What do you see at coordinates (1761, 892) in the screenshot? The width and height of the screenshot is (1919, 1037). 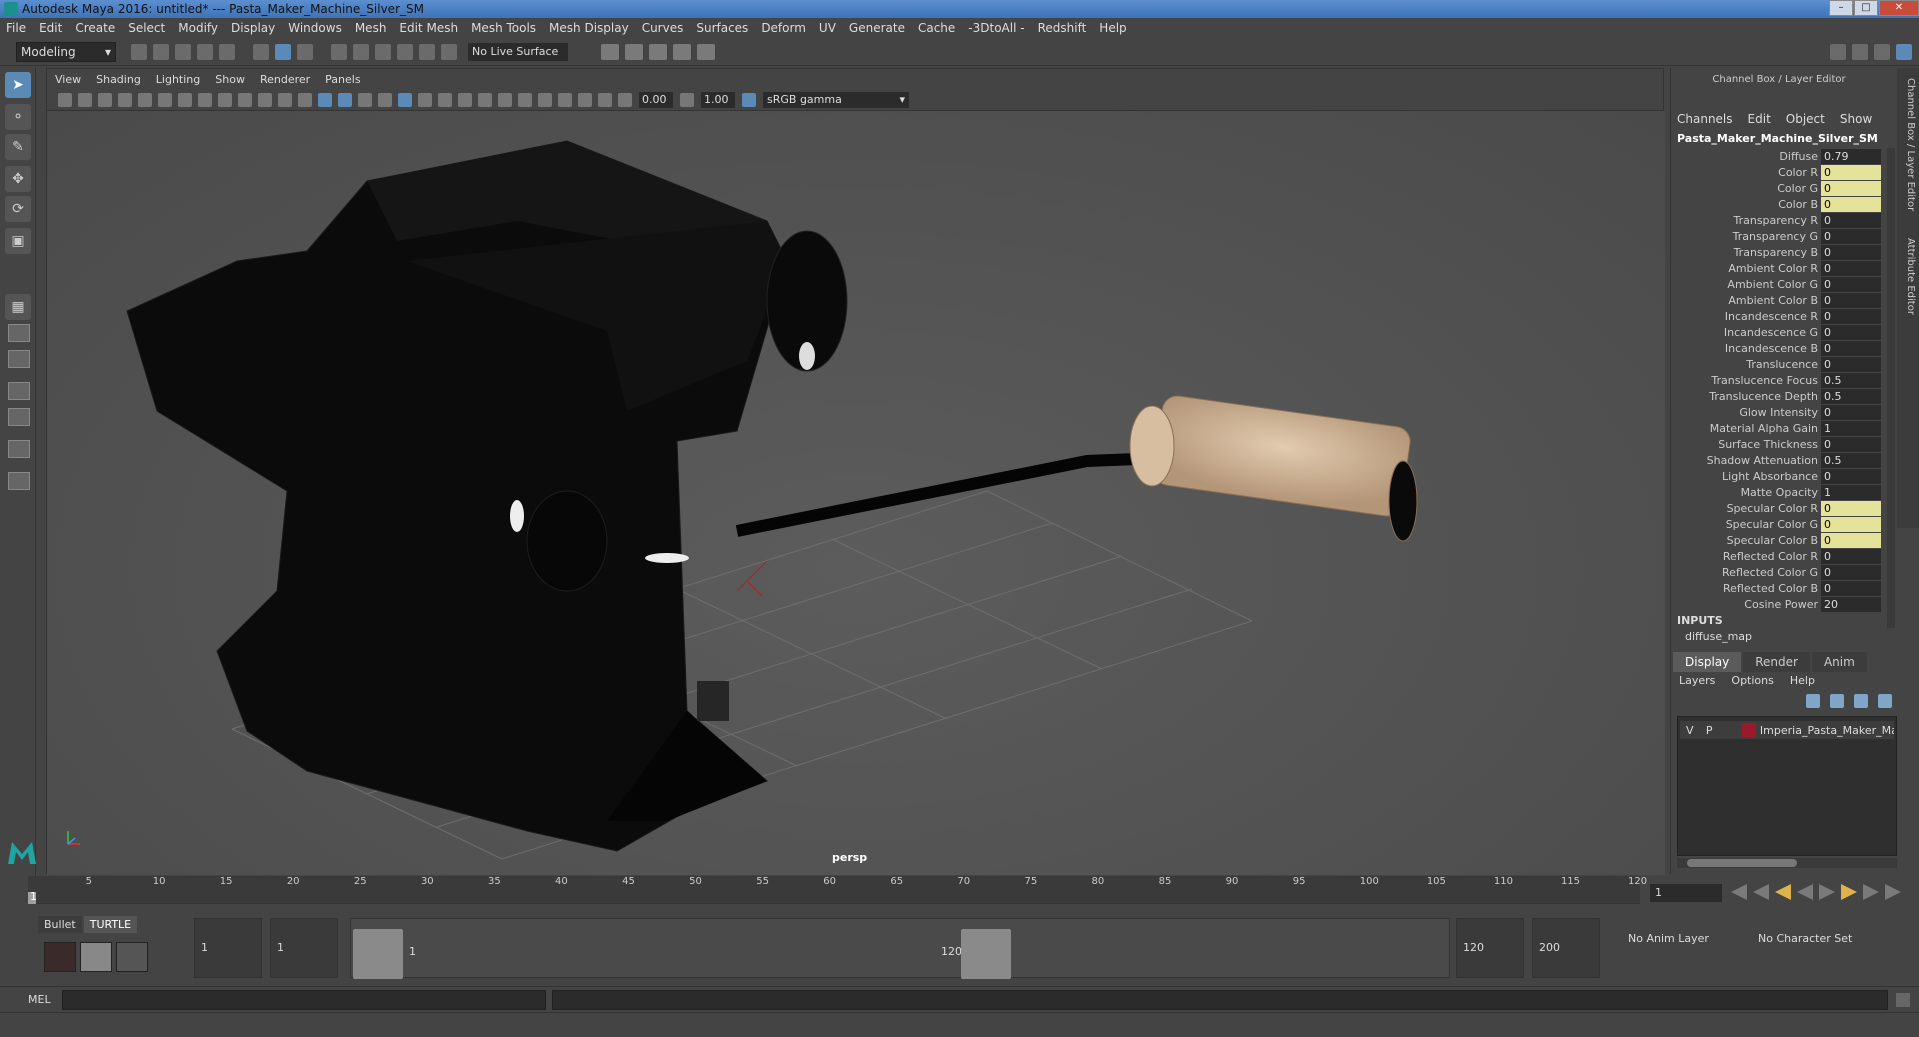 I see `step-back-key-icon` at bounding box center [1761, 892].